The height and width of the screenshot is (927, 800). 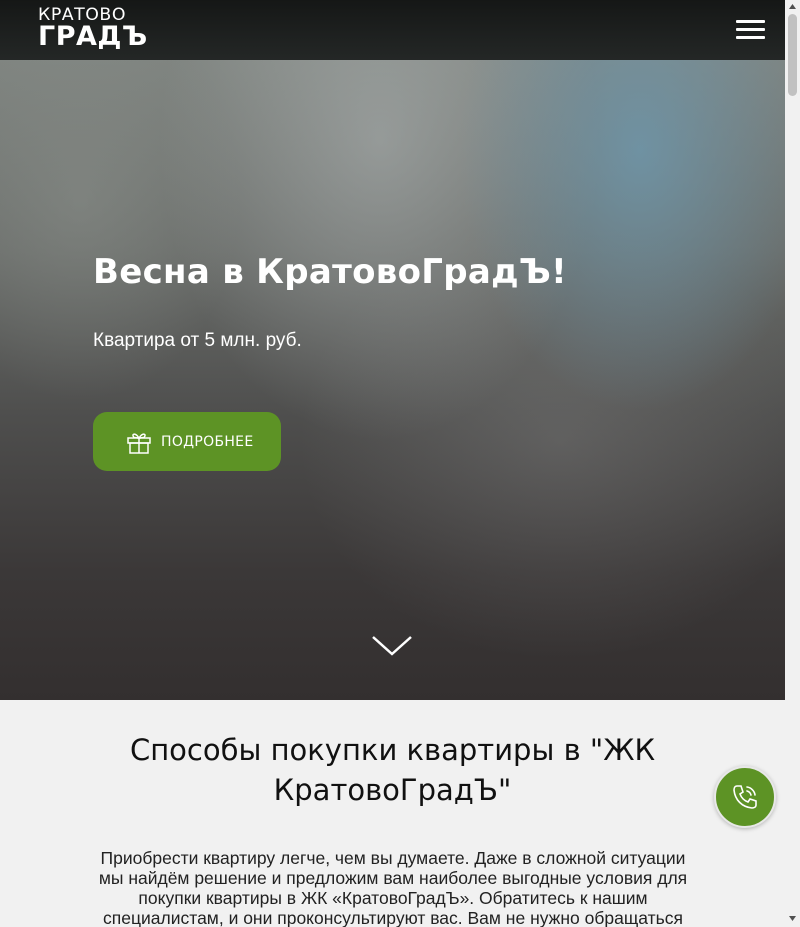 What do you see at coordinates (792, 7) in the screenshot?
I see `scroll-up-arrow-icon` at bounding box center [792, 7].